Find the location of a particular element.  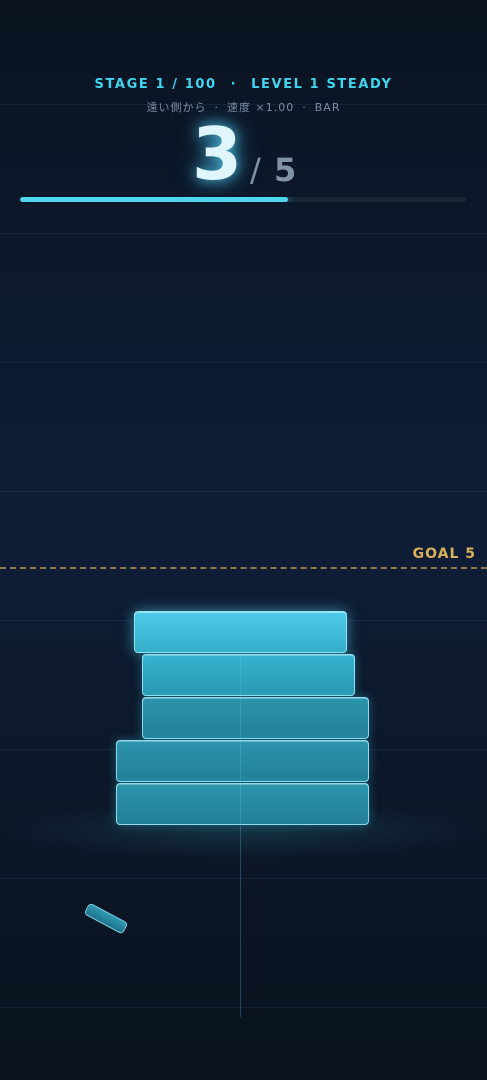

progress-bar is located at coordinates (243, 199).